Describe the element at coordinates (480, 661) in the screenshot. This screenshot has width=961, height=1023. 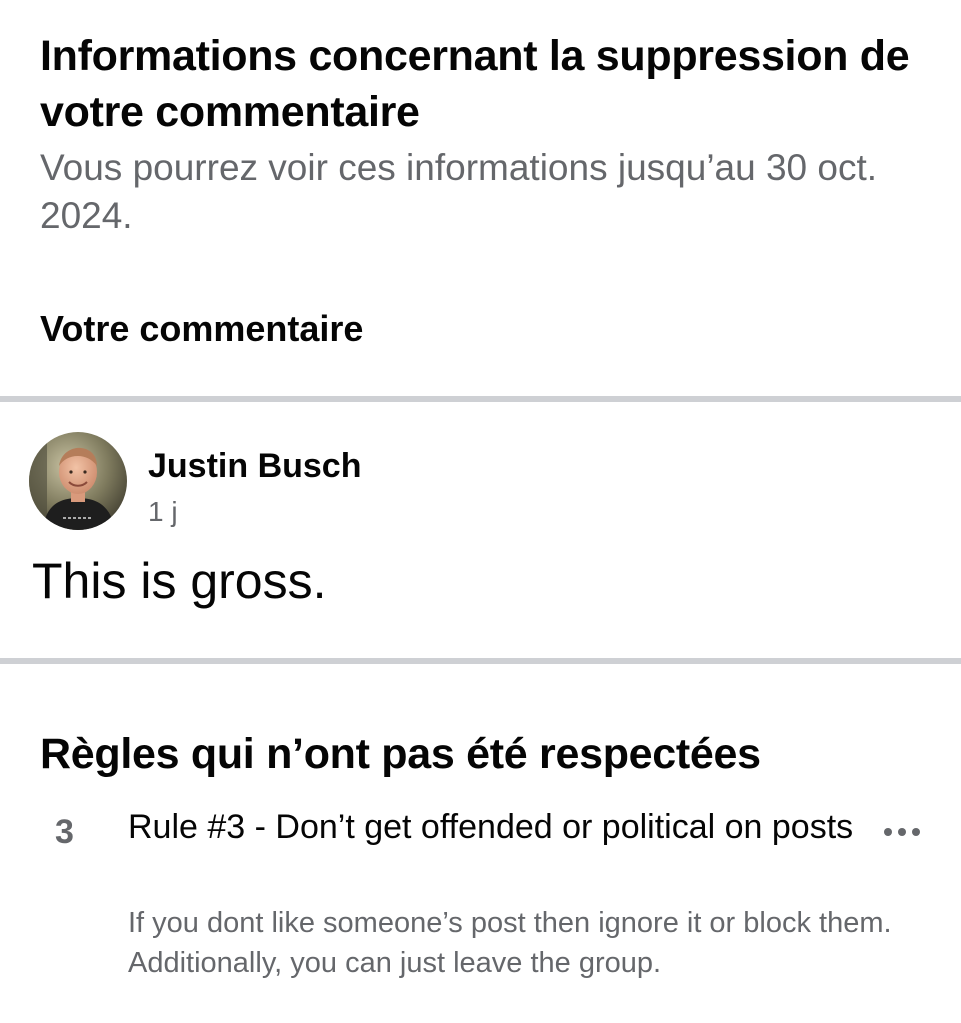
I see `divider` at that location.